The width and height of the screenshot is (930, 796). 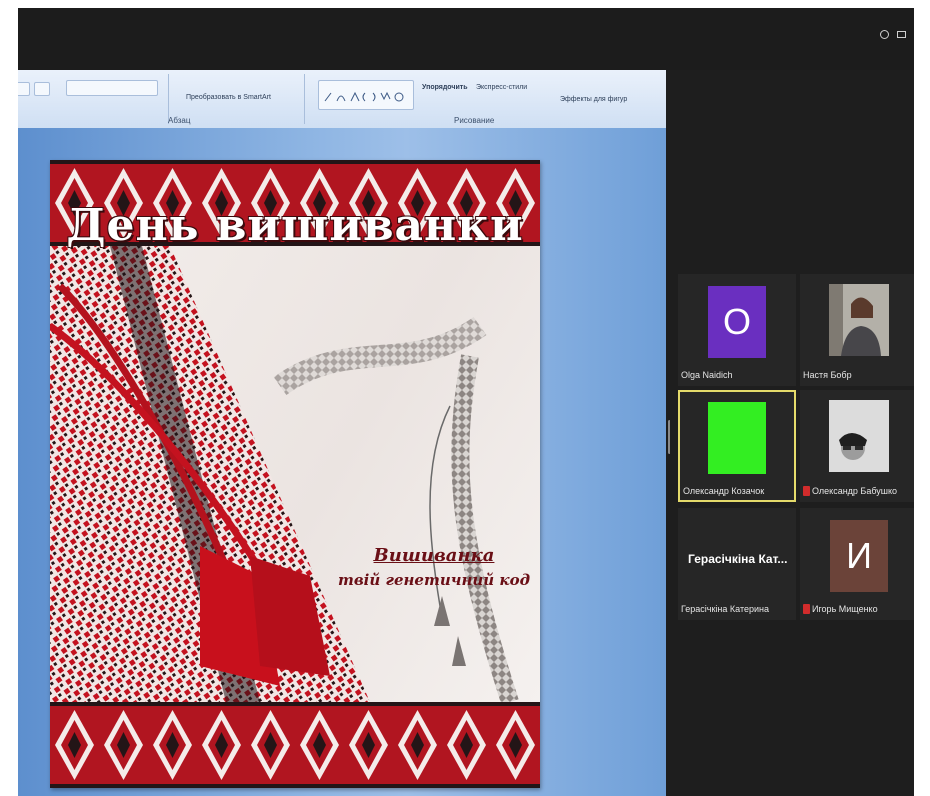 What do you see at coordinates (501, 87) in the screenshot?
I see `quick-styles-button: Экспресс-стили` at bounding box center [501, 87].